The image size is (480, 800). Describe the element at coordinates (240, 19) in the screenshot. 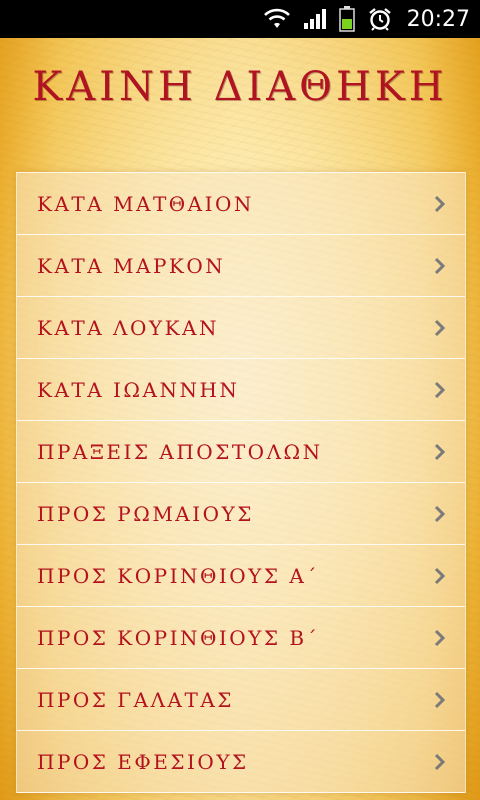

I see `status-bar: 20:27` at that location.